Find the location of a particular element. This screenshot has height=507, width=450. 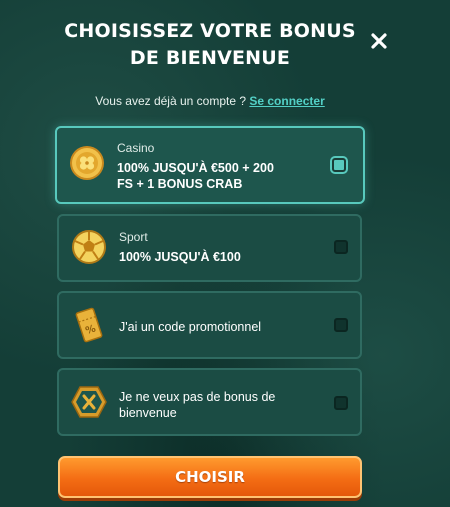

login-link: Se connecter is located at coordinates (286, 101).